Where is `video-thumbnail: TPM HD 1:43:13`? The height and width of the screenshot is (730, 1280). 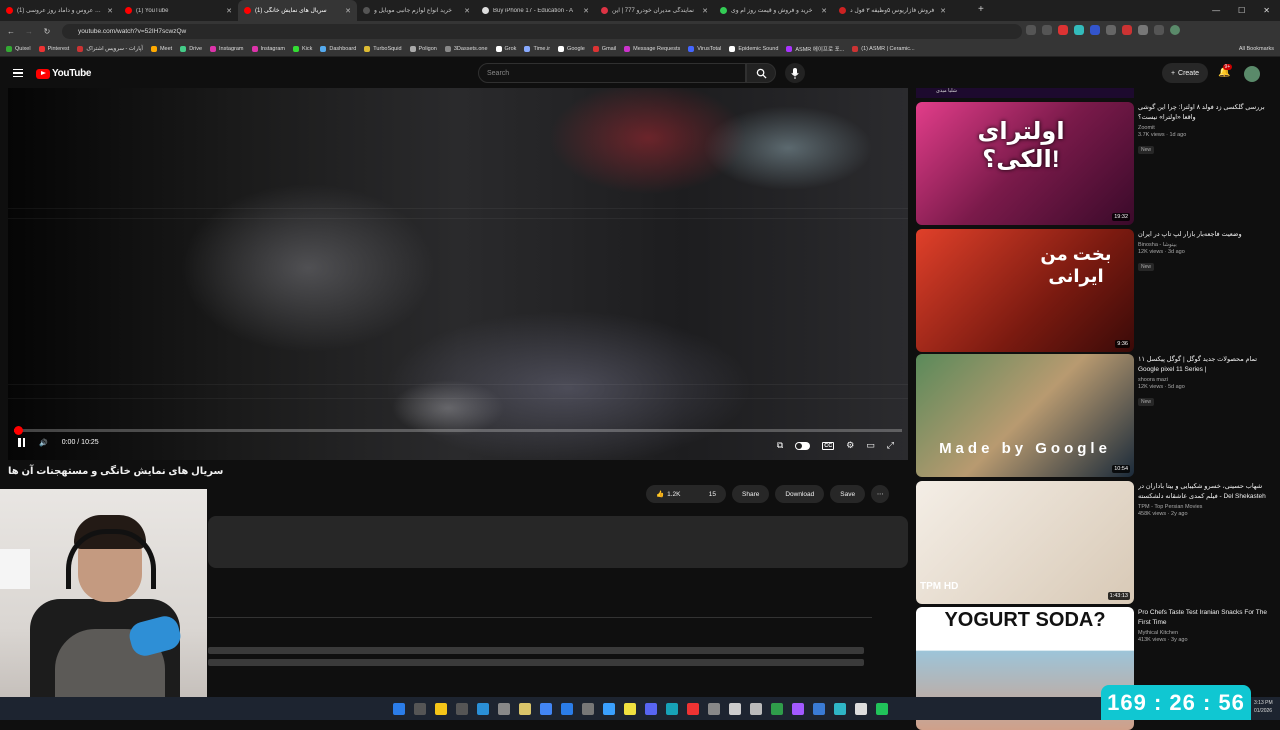 video-thumbnail: TPM HD 1:43:13 is located at coordinates (1025, 542).